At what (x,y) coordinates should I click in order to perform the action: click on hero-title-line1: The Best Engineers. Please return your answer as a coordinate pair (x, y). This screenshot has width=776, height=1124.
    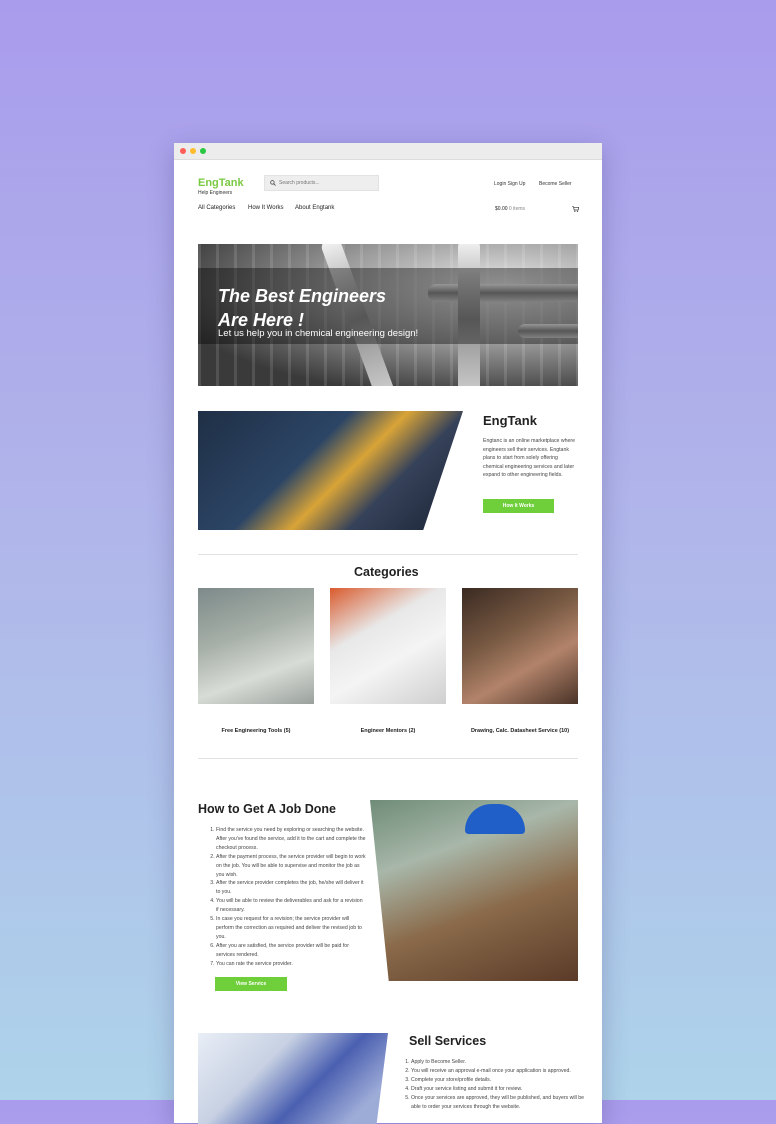
    Looking at the image, I should click on (302, 296).